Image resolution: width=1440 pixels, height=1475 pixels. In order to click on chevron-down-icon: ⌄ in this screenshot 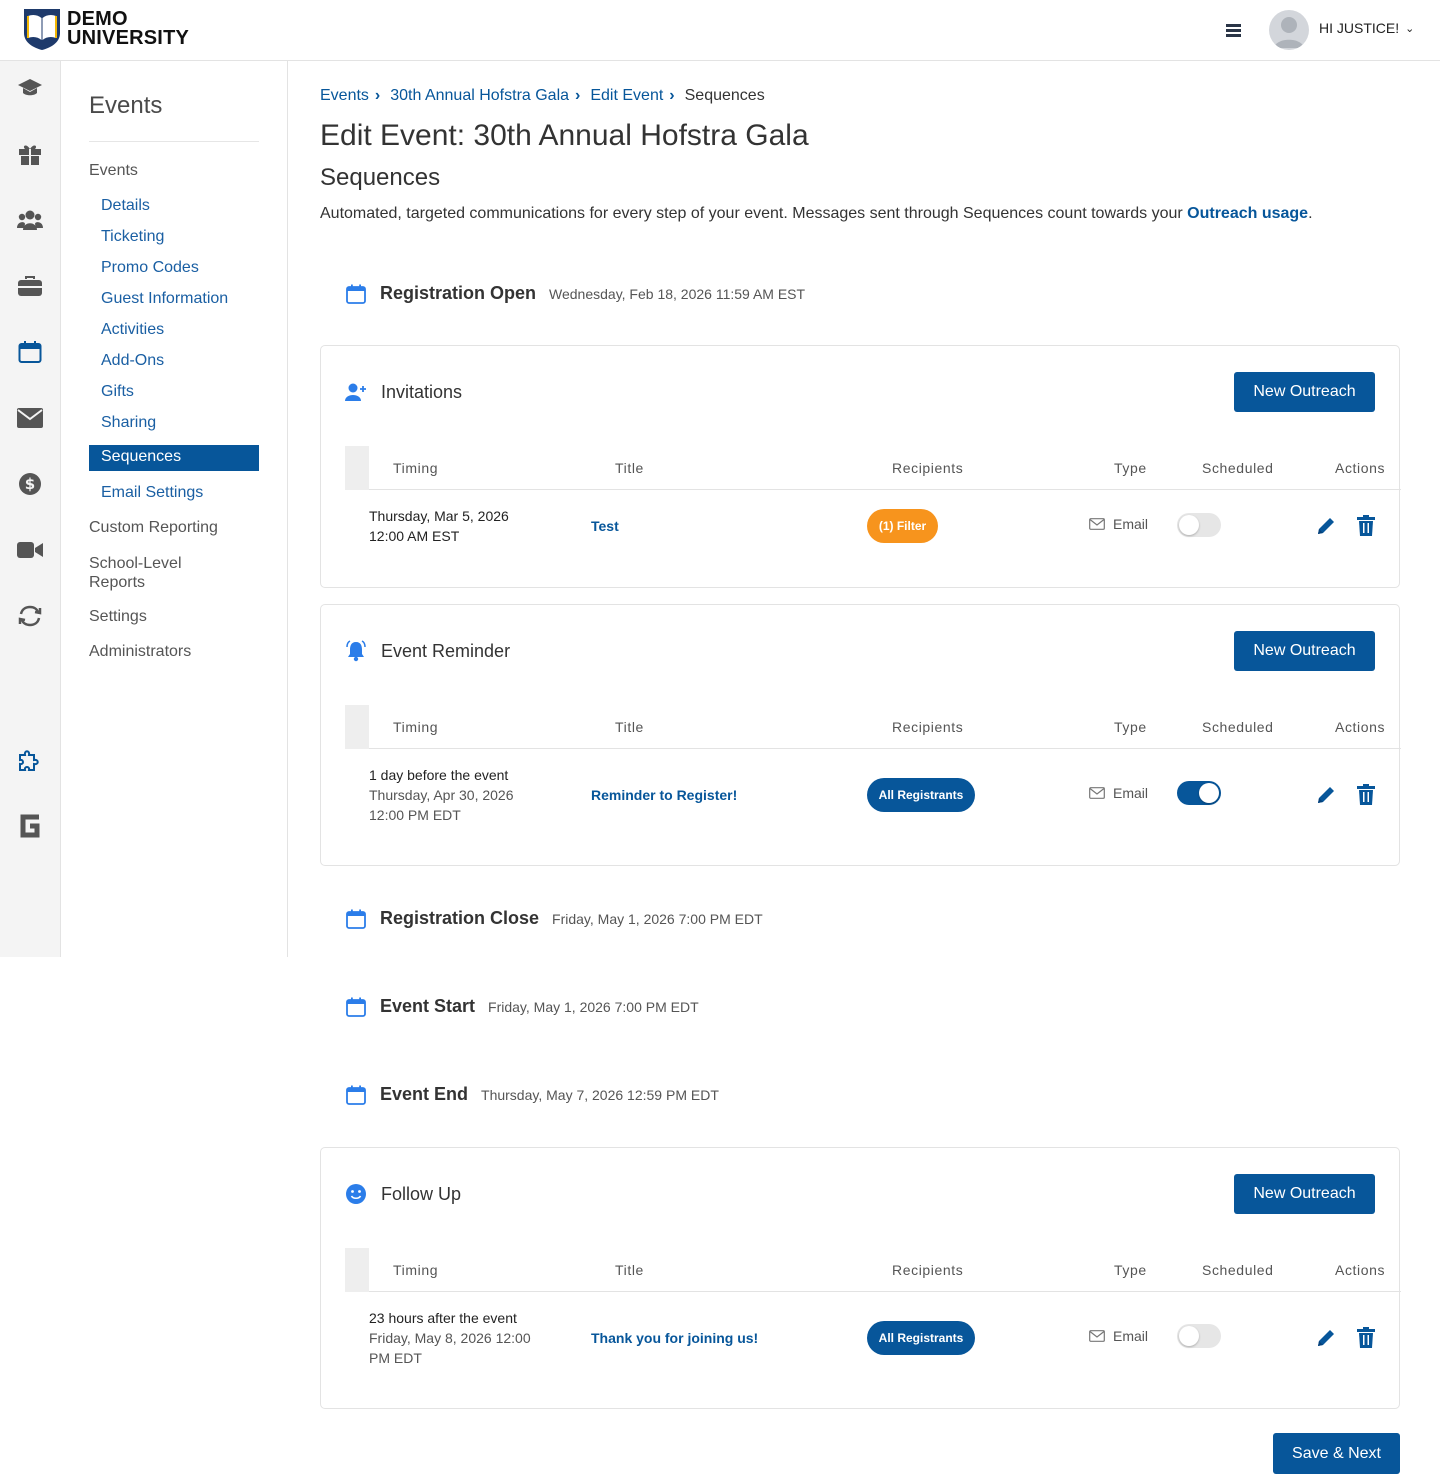, I will do `click(1410, 28)`.